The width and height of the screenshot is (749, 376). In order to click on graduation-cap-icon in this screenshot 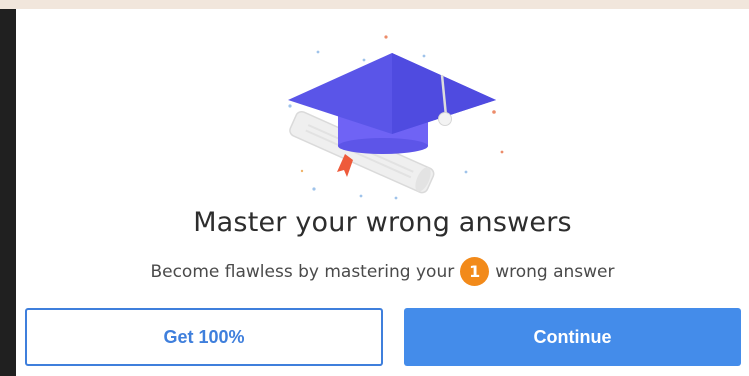, I will do `click(396, 117)`.